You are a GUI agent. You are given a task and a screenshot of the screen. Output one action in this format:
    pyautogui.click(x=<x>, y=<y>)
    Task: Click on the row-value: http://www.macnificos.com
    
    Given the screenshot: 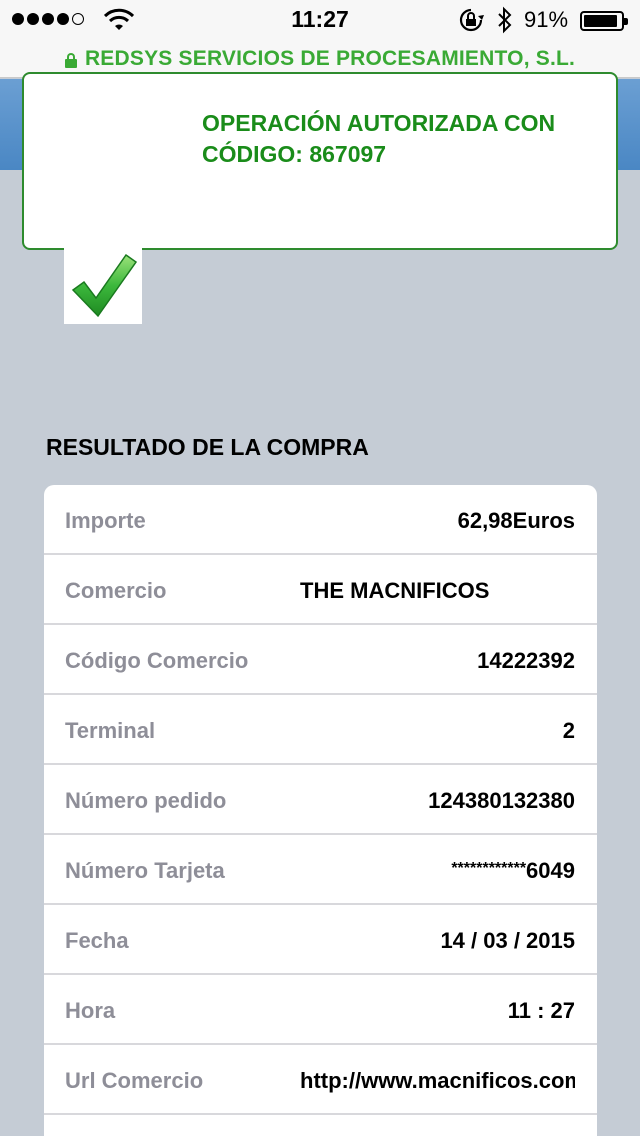 What is the action you would take?
    pyautogui.click(x=437, y=1081)
    